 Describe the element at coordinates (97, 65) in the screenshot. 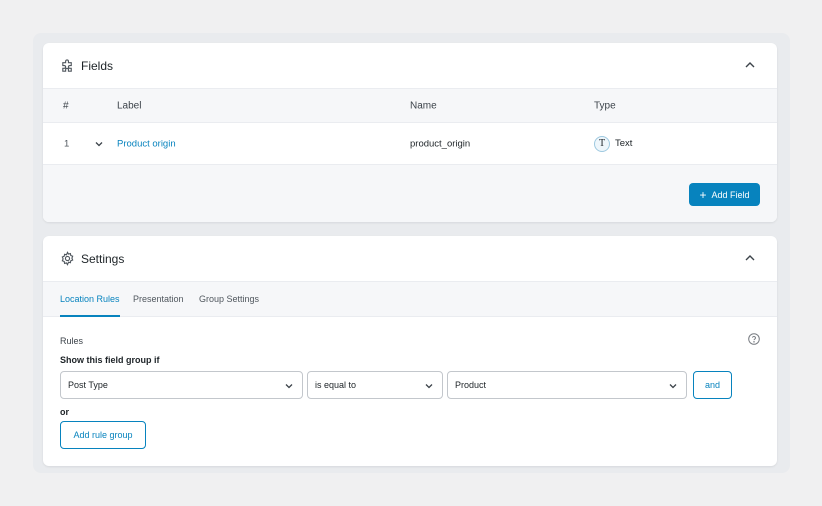

I see `fields-panel-title: Fields` at that location.